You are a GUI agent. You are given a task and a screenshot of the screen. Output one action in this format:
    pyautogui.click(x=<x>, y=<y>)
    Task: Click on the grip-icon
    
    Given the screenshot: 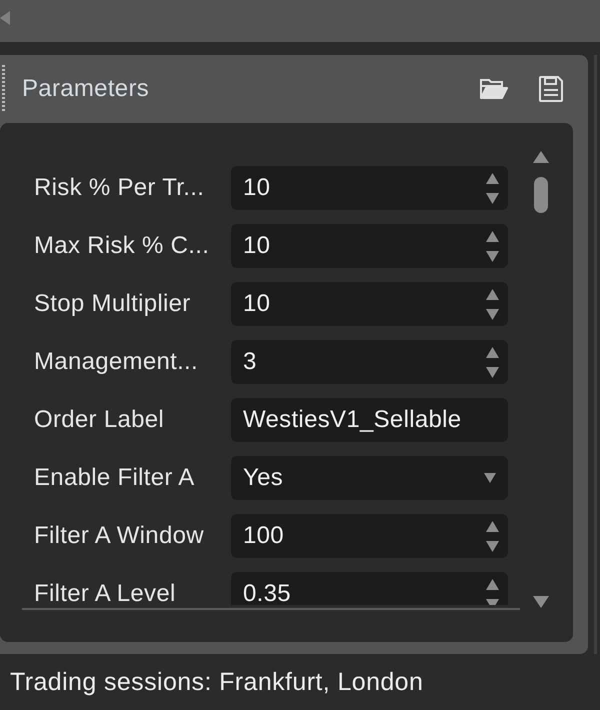 What is the action you would take?
    pyautogui.click(x=3, y=89)
    